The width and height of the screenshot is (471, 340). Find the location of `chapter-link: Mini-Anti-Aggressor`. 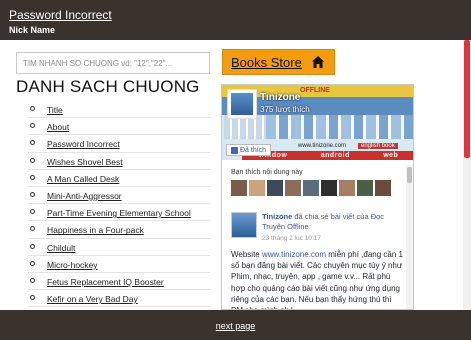

chapter-link: Mini-Anti-Aggressor is located at coordinates (84, 196).